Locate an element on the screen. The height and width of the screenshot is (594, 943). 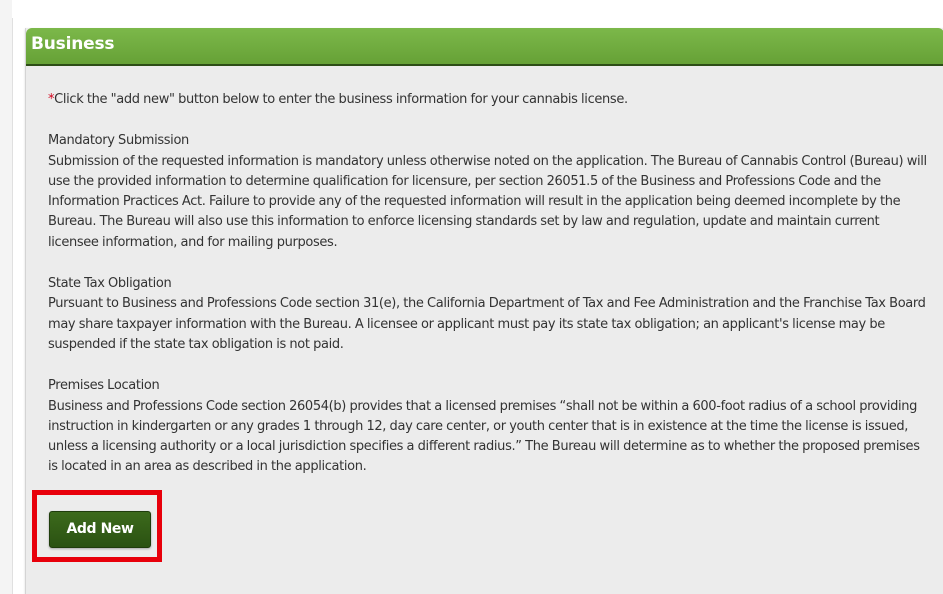
section-heading: Mandatory Submission is located at coordinates (118, 141).